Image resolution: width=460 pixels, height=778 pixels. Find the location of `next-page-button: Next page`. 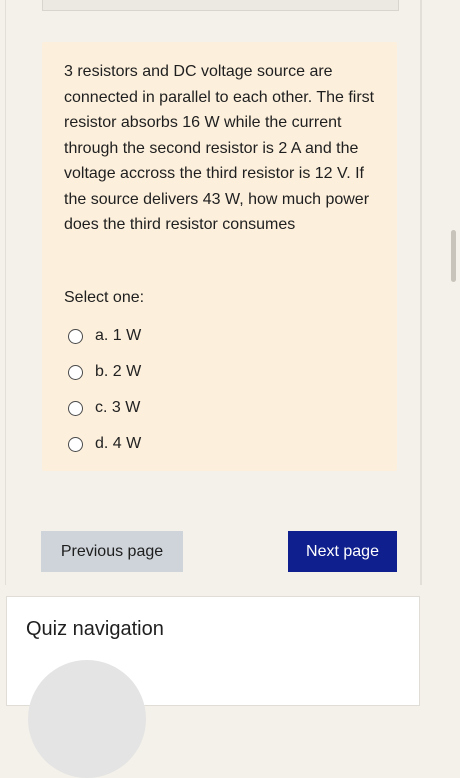

next-page-button: Next page is located at coordinates (342, 551).